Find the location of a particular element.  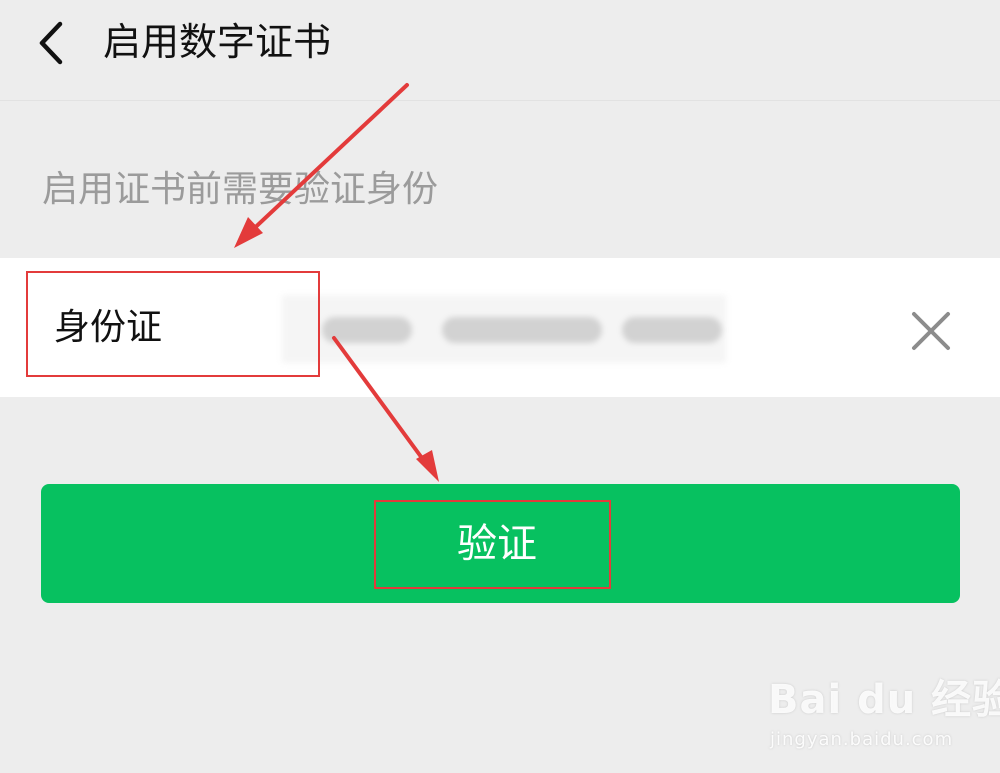

back-button is located at coordinates (53, 43).